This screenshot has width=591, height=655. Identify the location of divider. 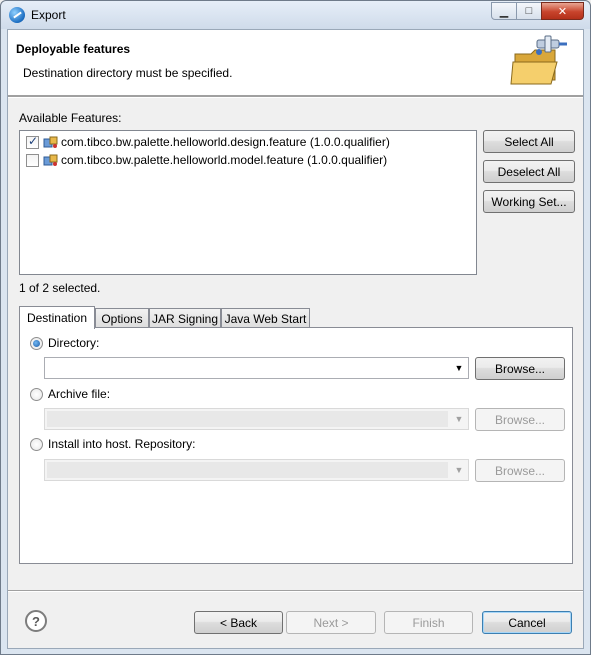
(295, 97).